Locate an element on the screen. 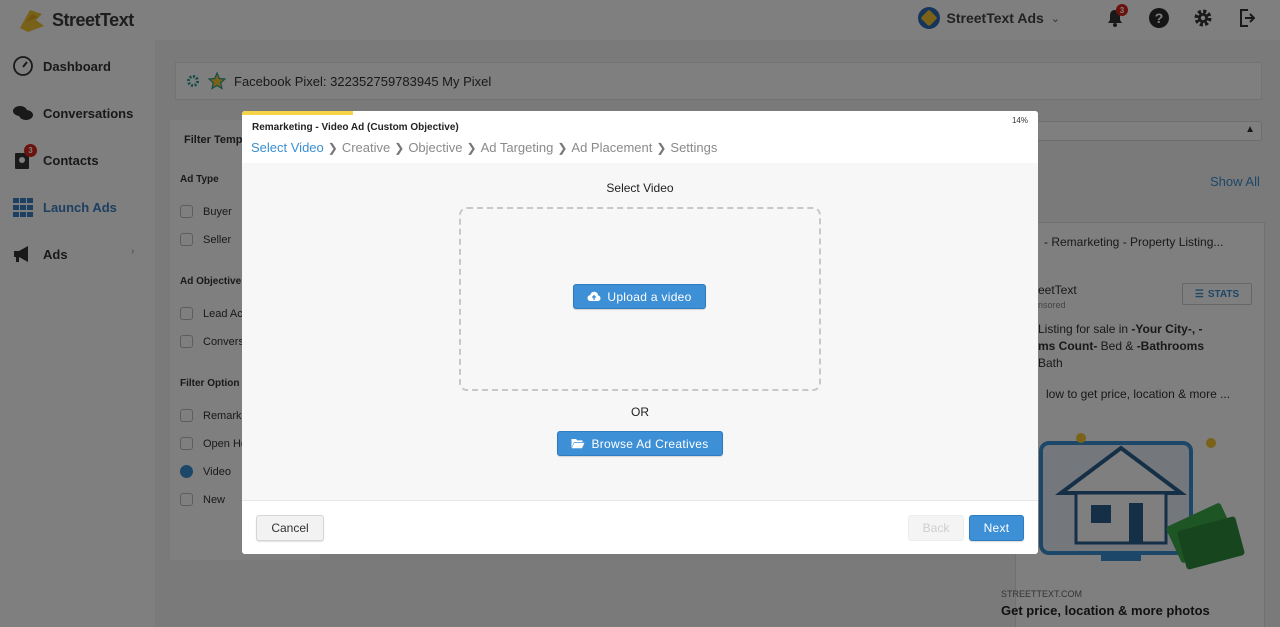  section-title: Select Video is located at coordinates (640, 188).